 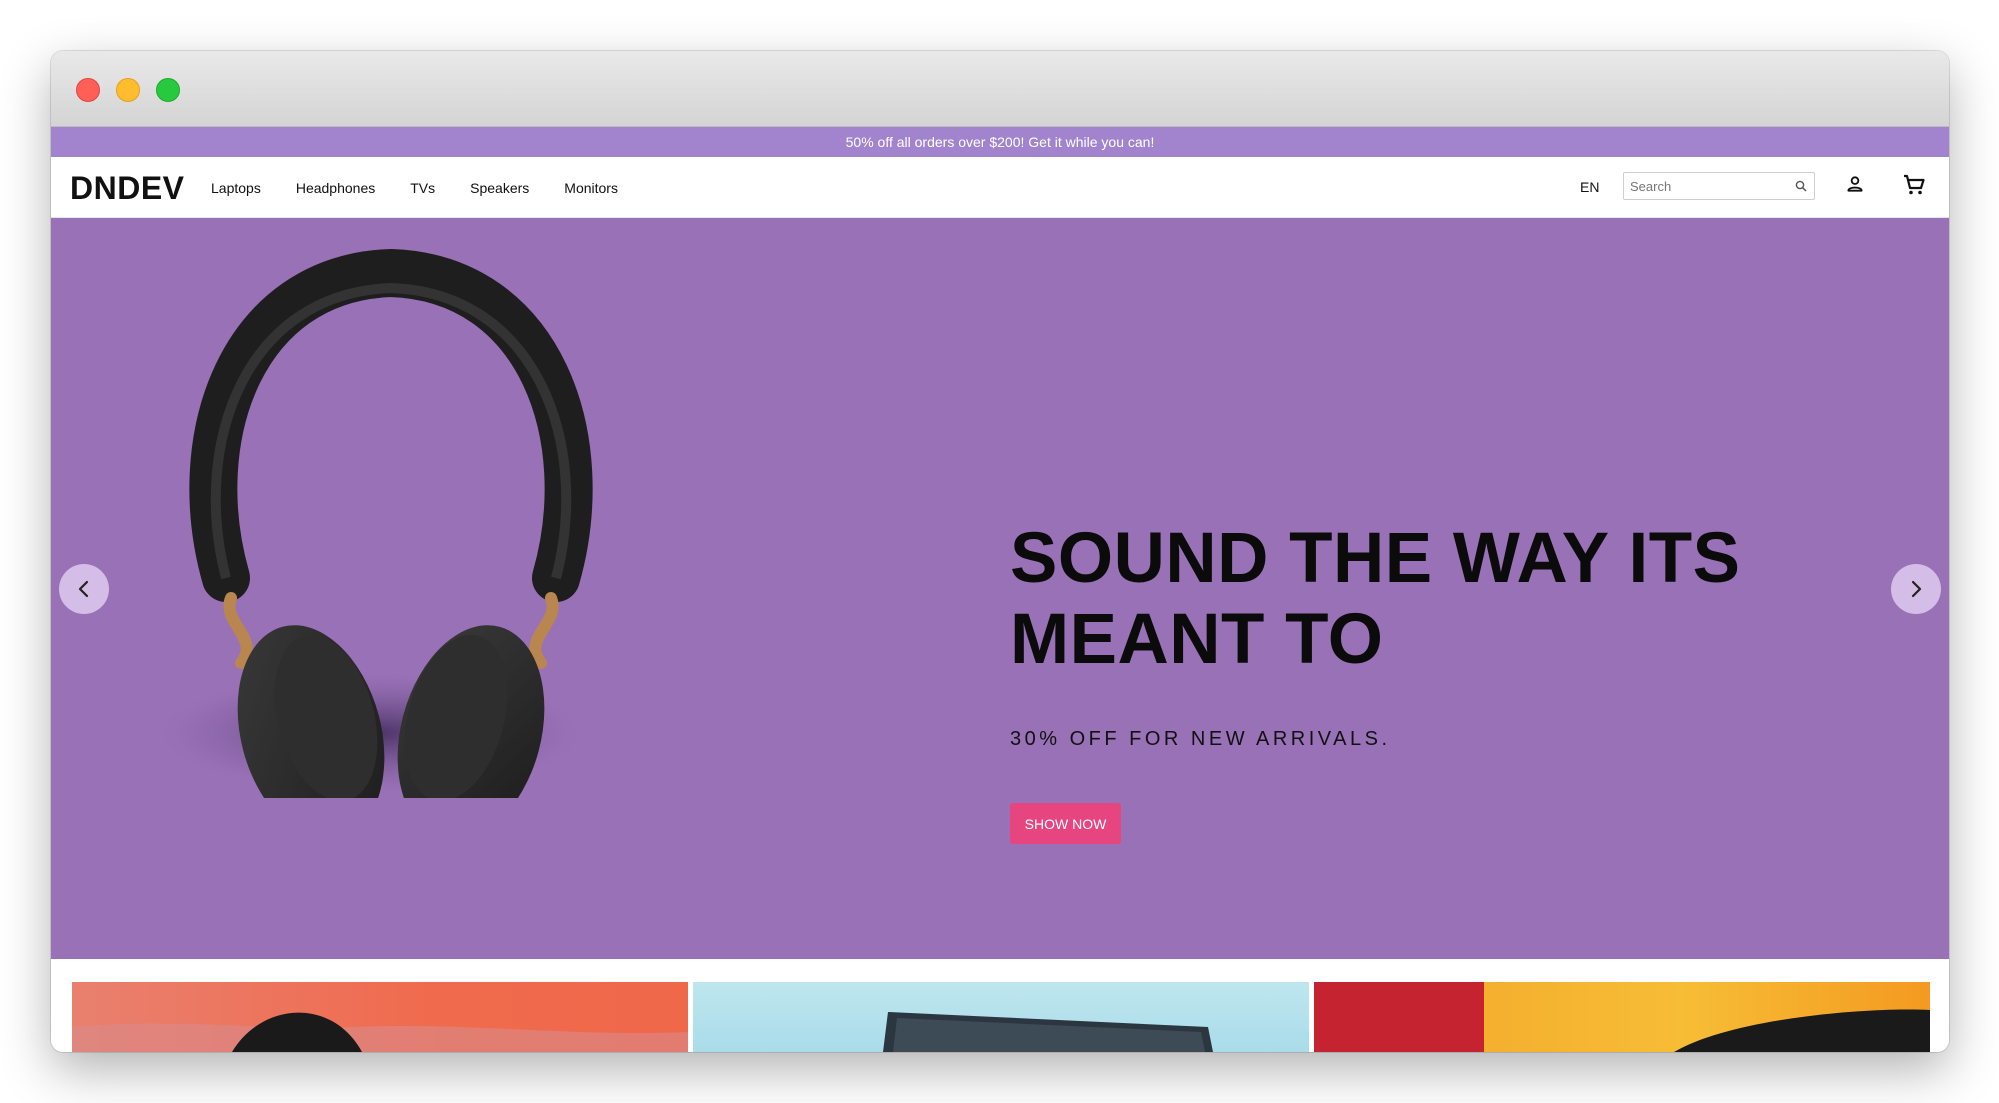 What do you see at coordinates (1589, 187) in the screenshot?
I see `language-selector: EN` at bounding box center [1589, 187].